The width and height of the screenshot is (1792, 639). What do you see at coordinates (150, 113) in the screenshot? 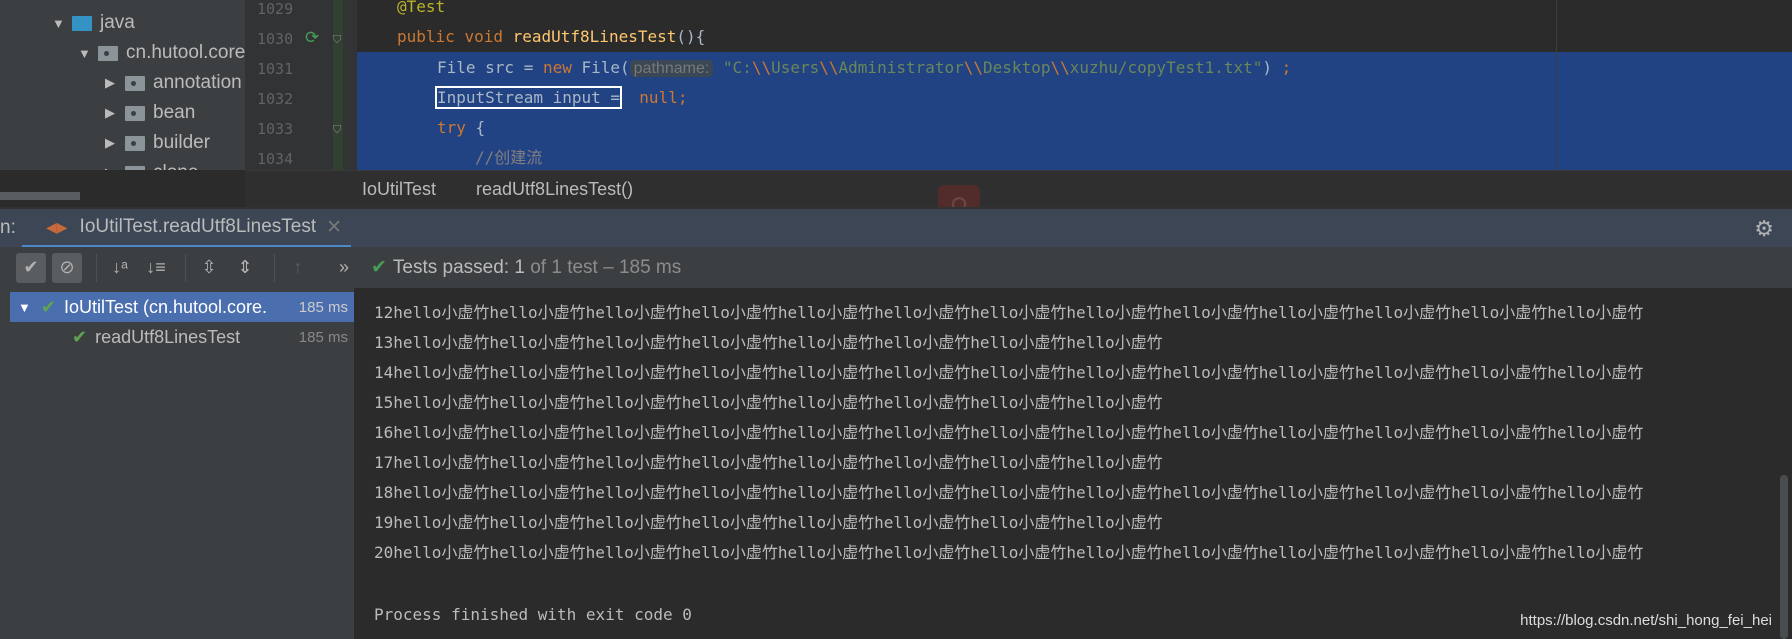
I see `tree-item-package: ▶ bean` at bounding box center [150, 113].